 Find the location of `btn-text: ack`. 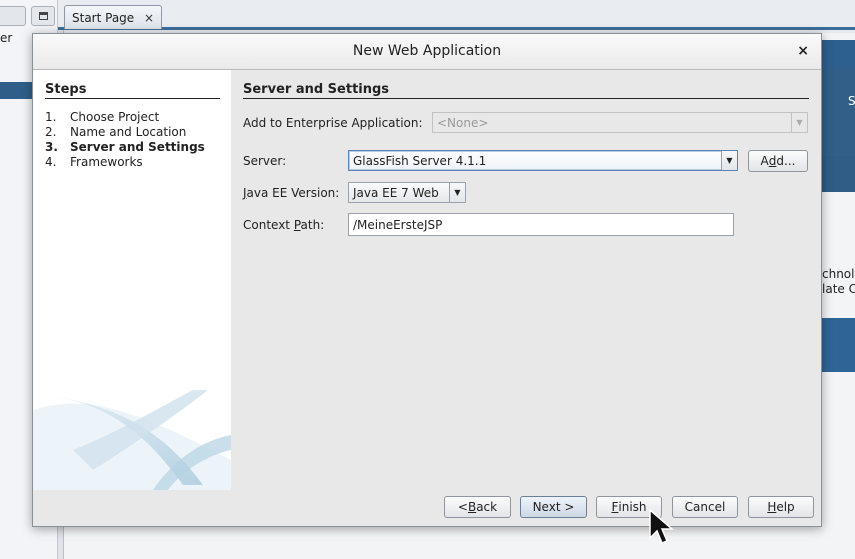

btn-text: ack is located at coordinates (487, 507).